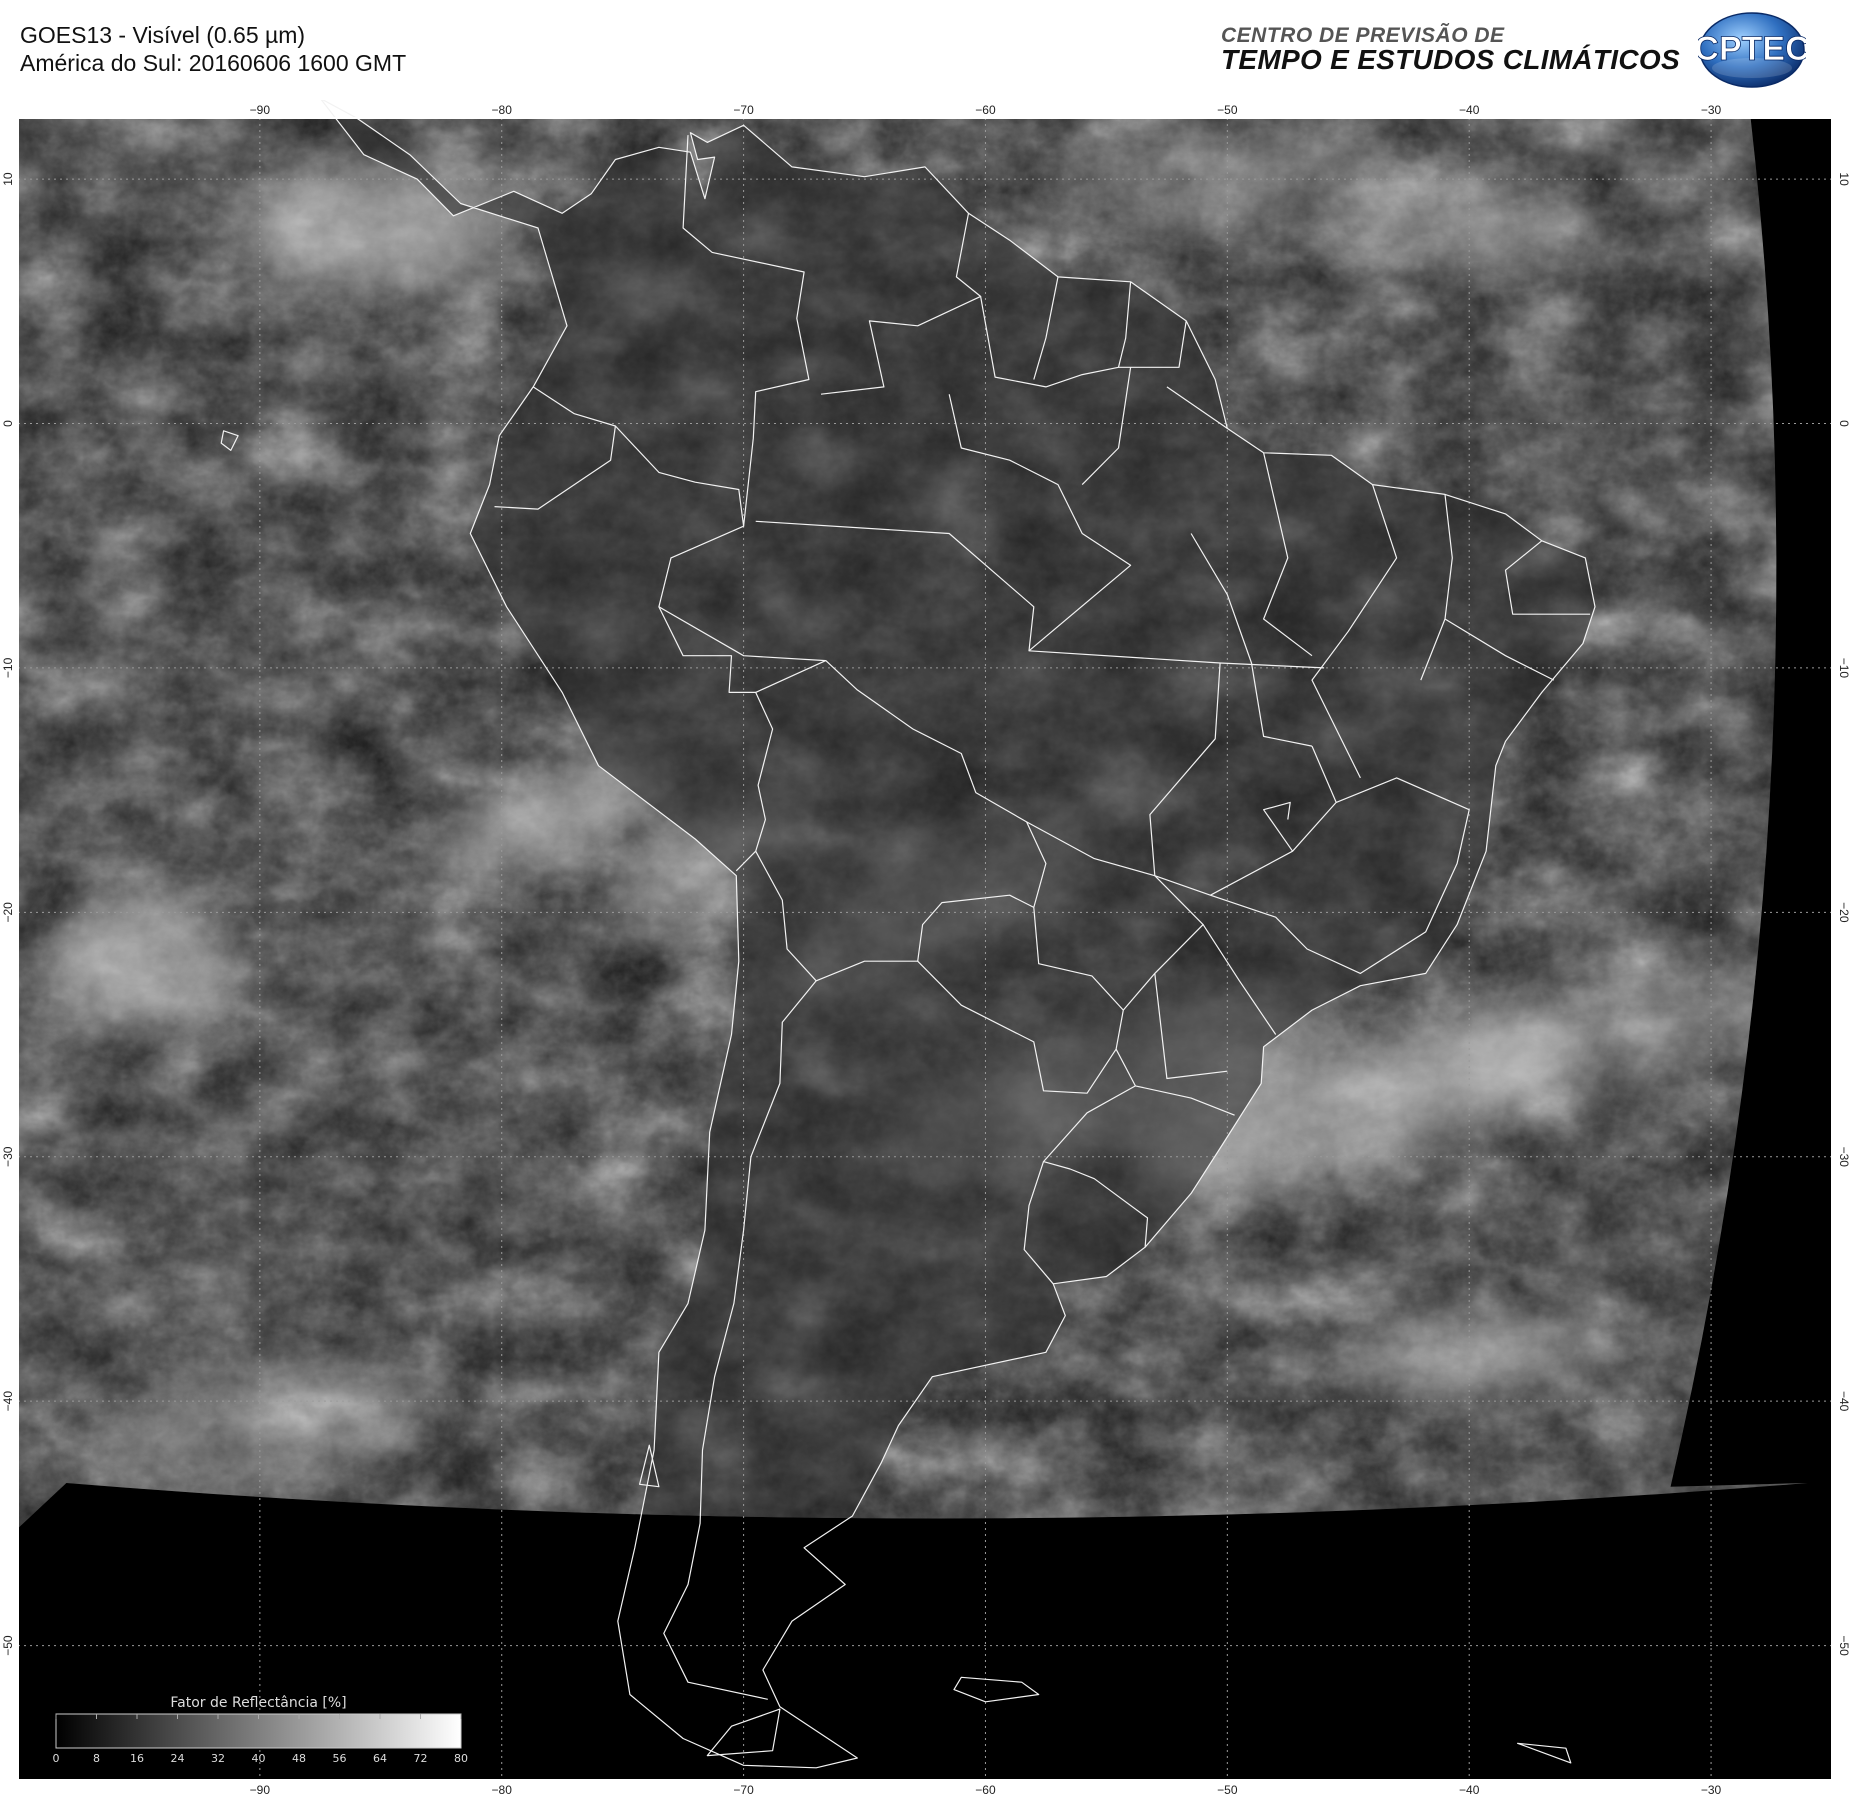  Describe the element at coordinates (137, 1758) in the screenshot. I see `colorbar-tick-label: 16` at that location.